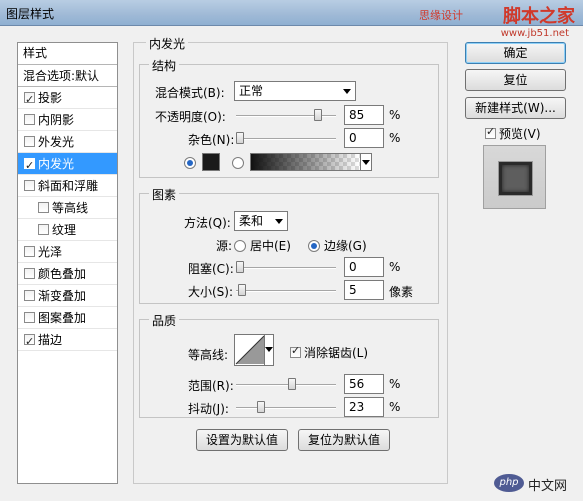 This screenshot has height=501, width=583. Describe the element at coordinates (164, 320) in the screenshot. I see `quality-title: 品质` at that location.